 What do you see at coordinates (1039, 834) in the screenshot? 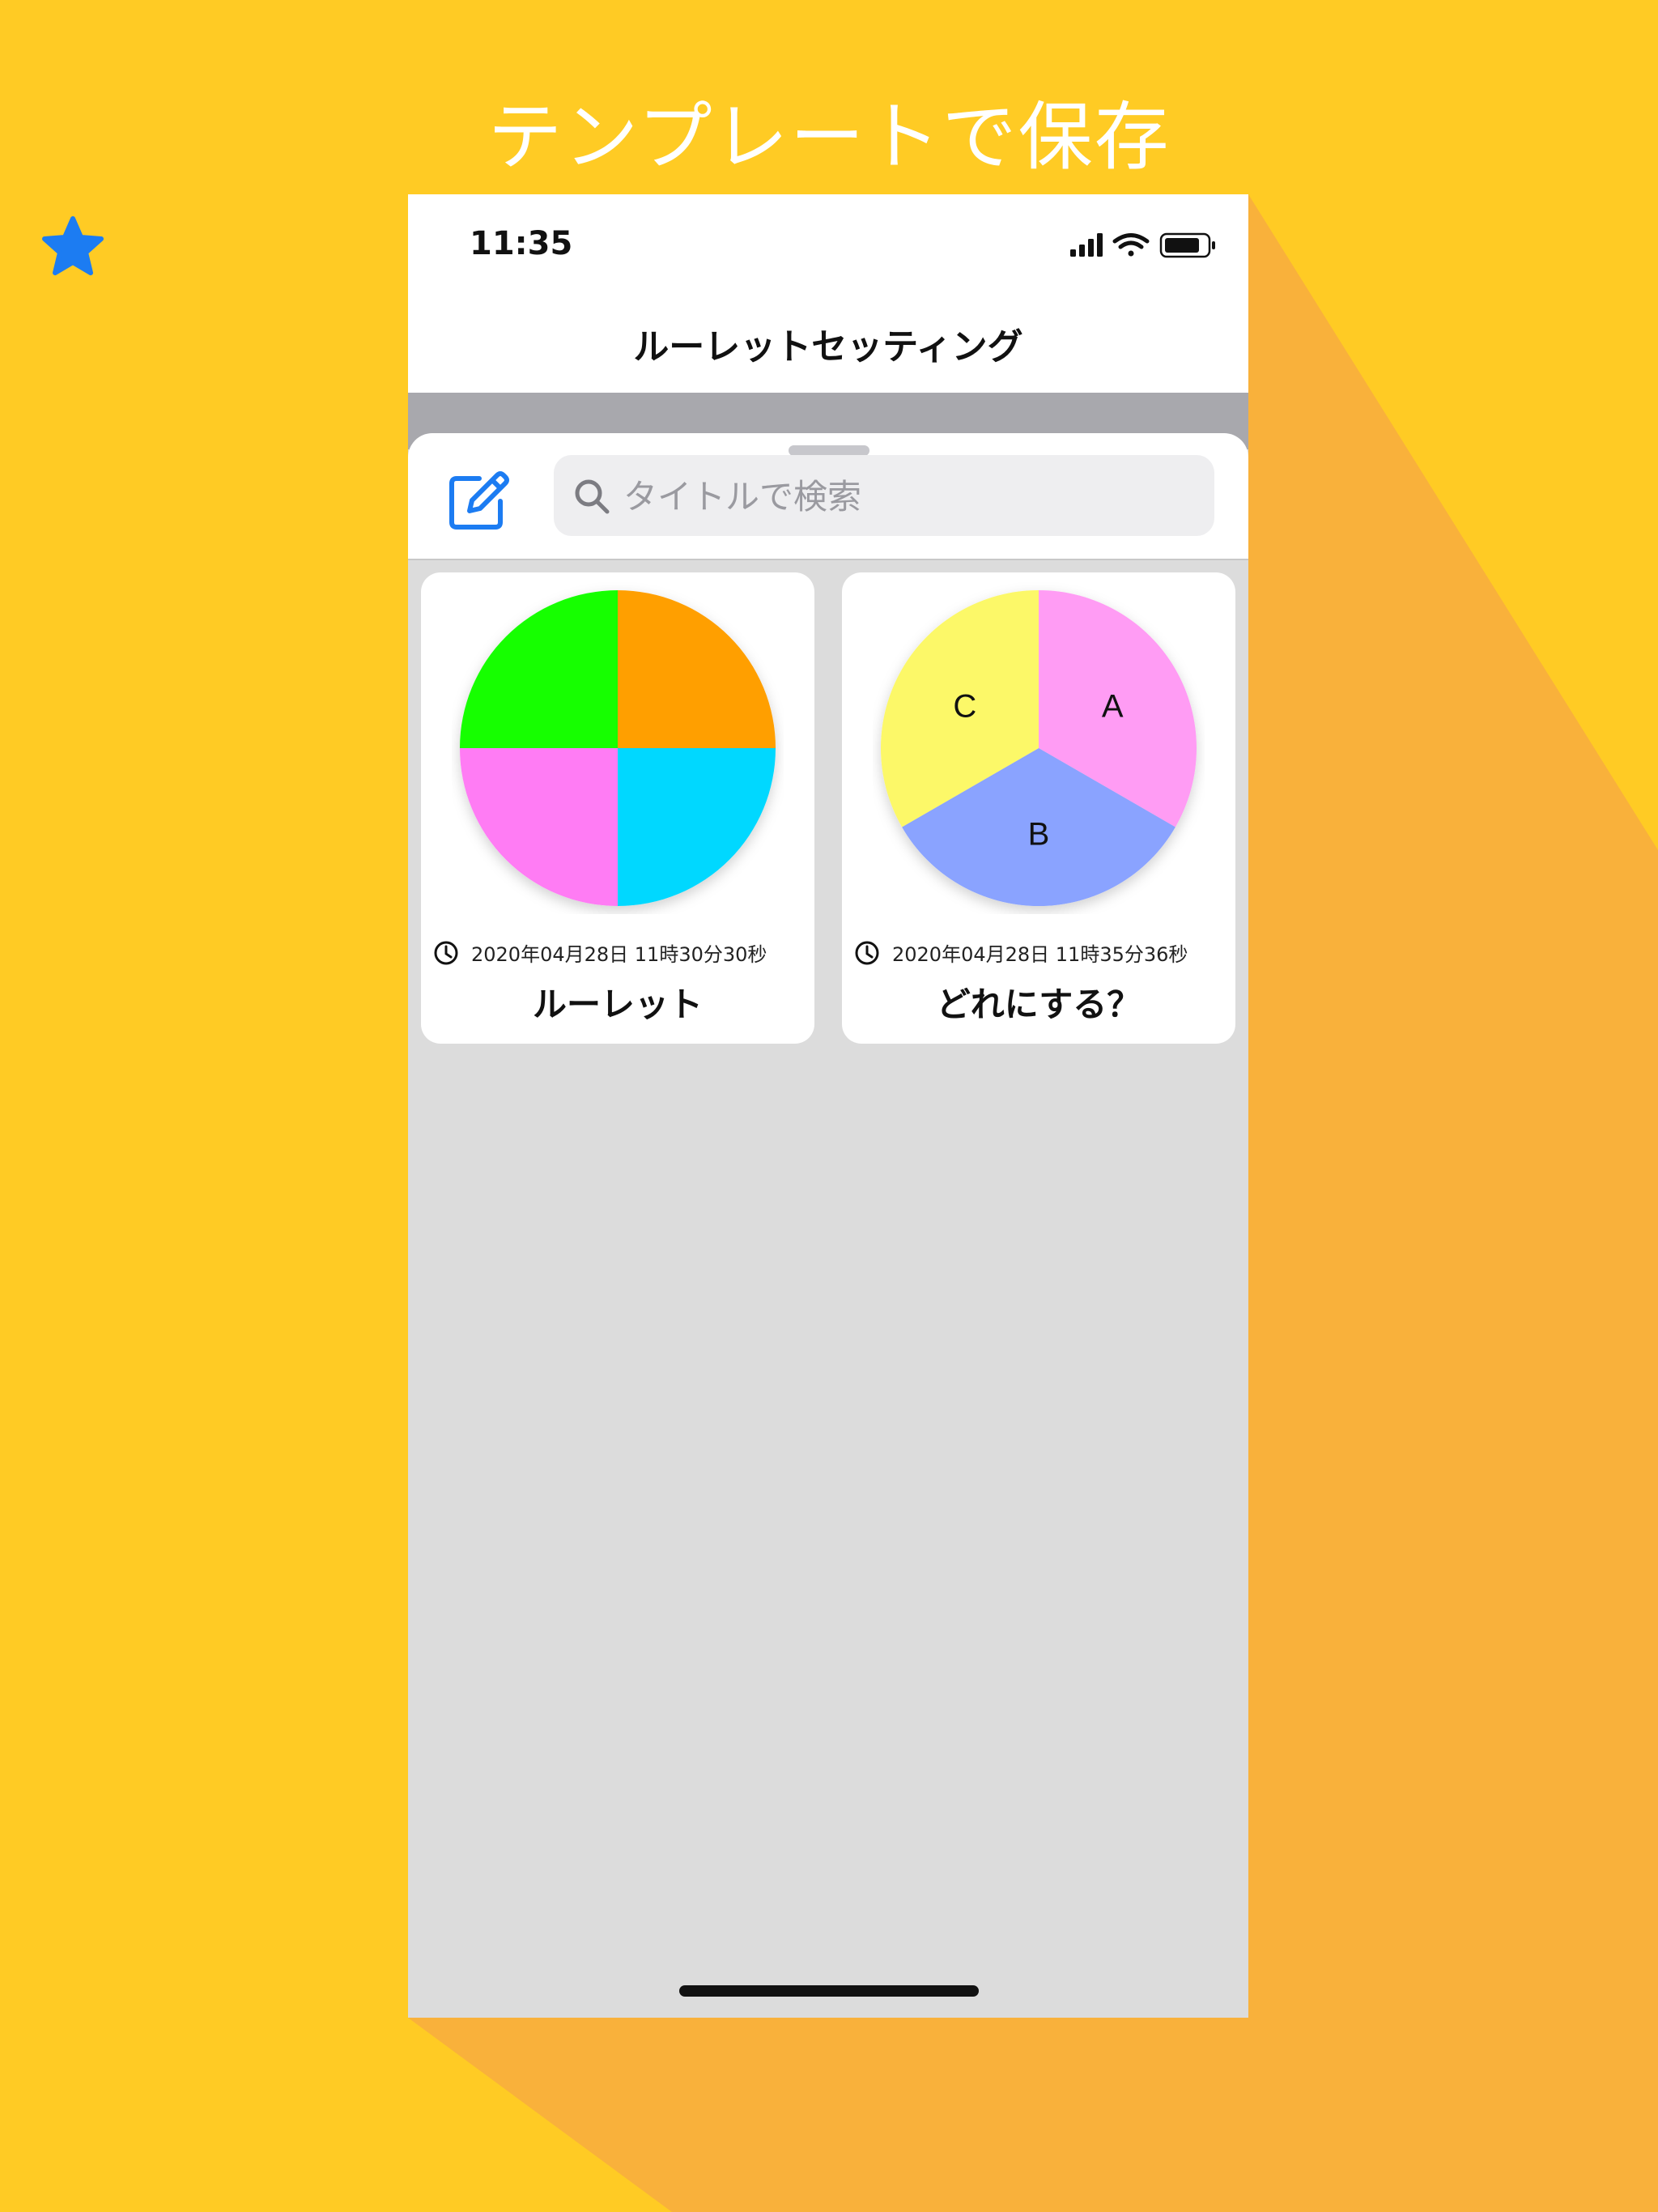
I see `pie-segment-label: B` at bounding box center [1039, 834].